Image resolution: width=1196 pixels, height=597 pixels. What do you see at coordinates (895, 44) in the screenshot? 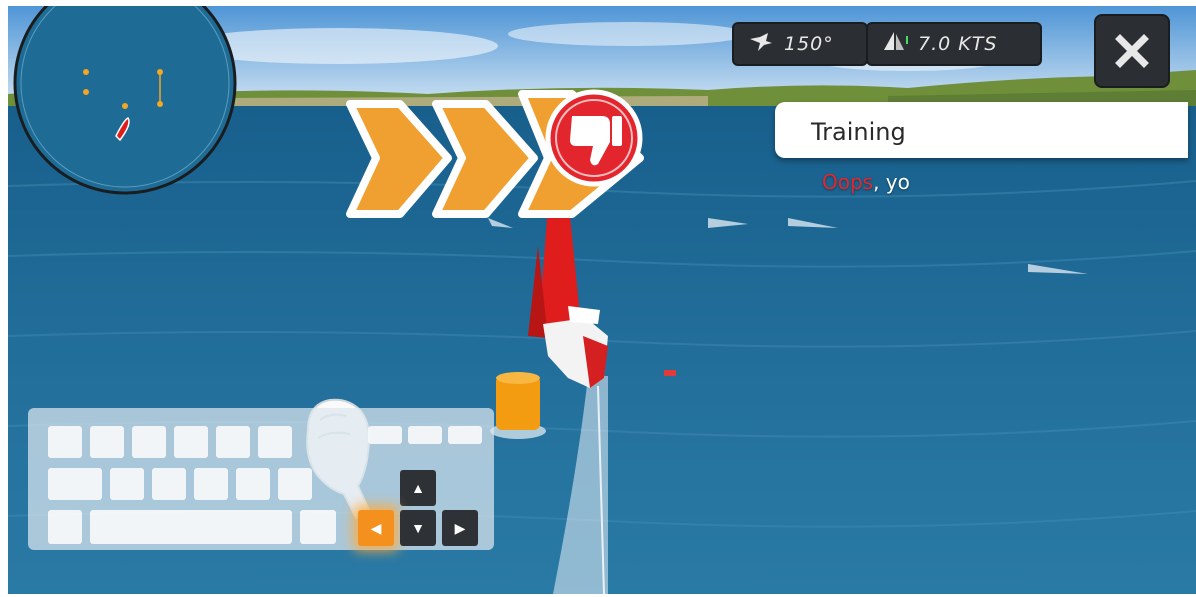
I see `sail-icon` at bounding box center [895, 44].